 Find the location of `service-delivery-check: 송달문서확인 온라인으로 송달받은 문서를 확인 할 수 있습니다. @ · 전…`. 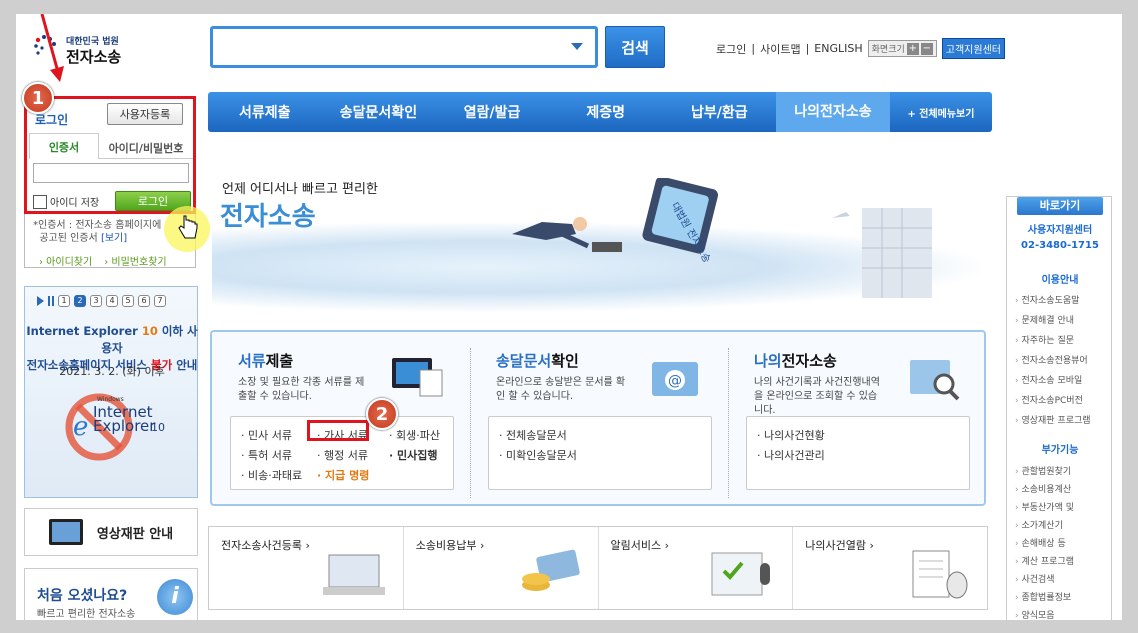

service-delivery-check: 송달문서확인 온라인으로 송달받은 문서를 확인 할 수 있습니다. @ · 전… is located at coordinates (599, 418).